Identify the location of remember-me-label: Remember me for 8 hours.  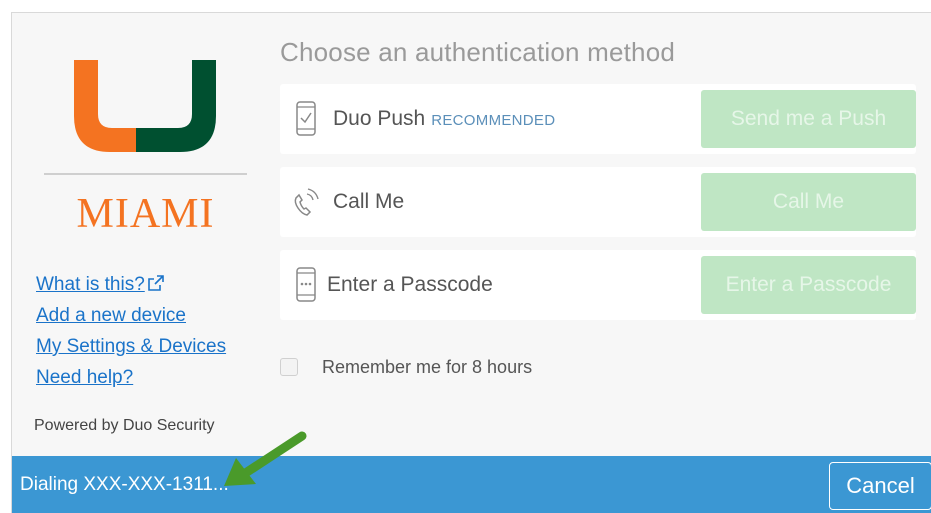
(427, 367).